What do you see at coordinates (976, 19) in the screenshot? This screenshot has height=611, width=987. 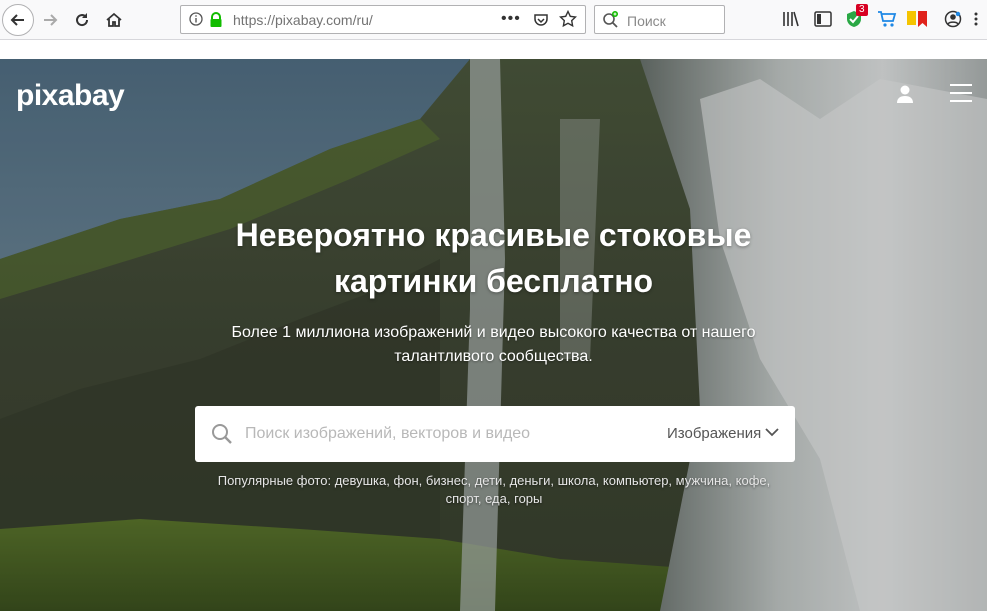 I see `overflow-menu-icon` at bounding box center [976, 19].